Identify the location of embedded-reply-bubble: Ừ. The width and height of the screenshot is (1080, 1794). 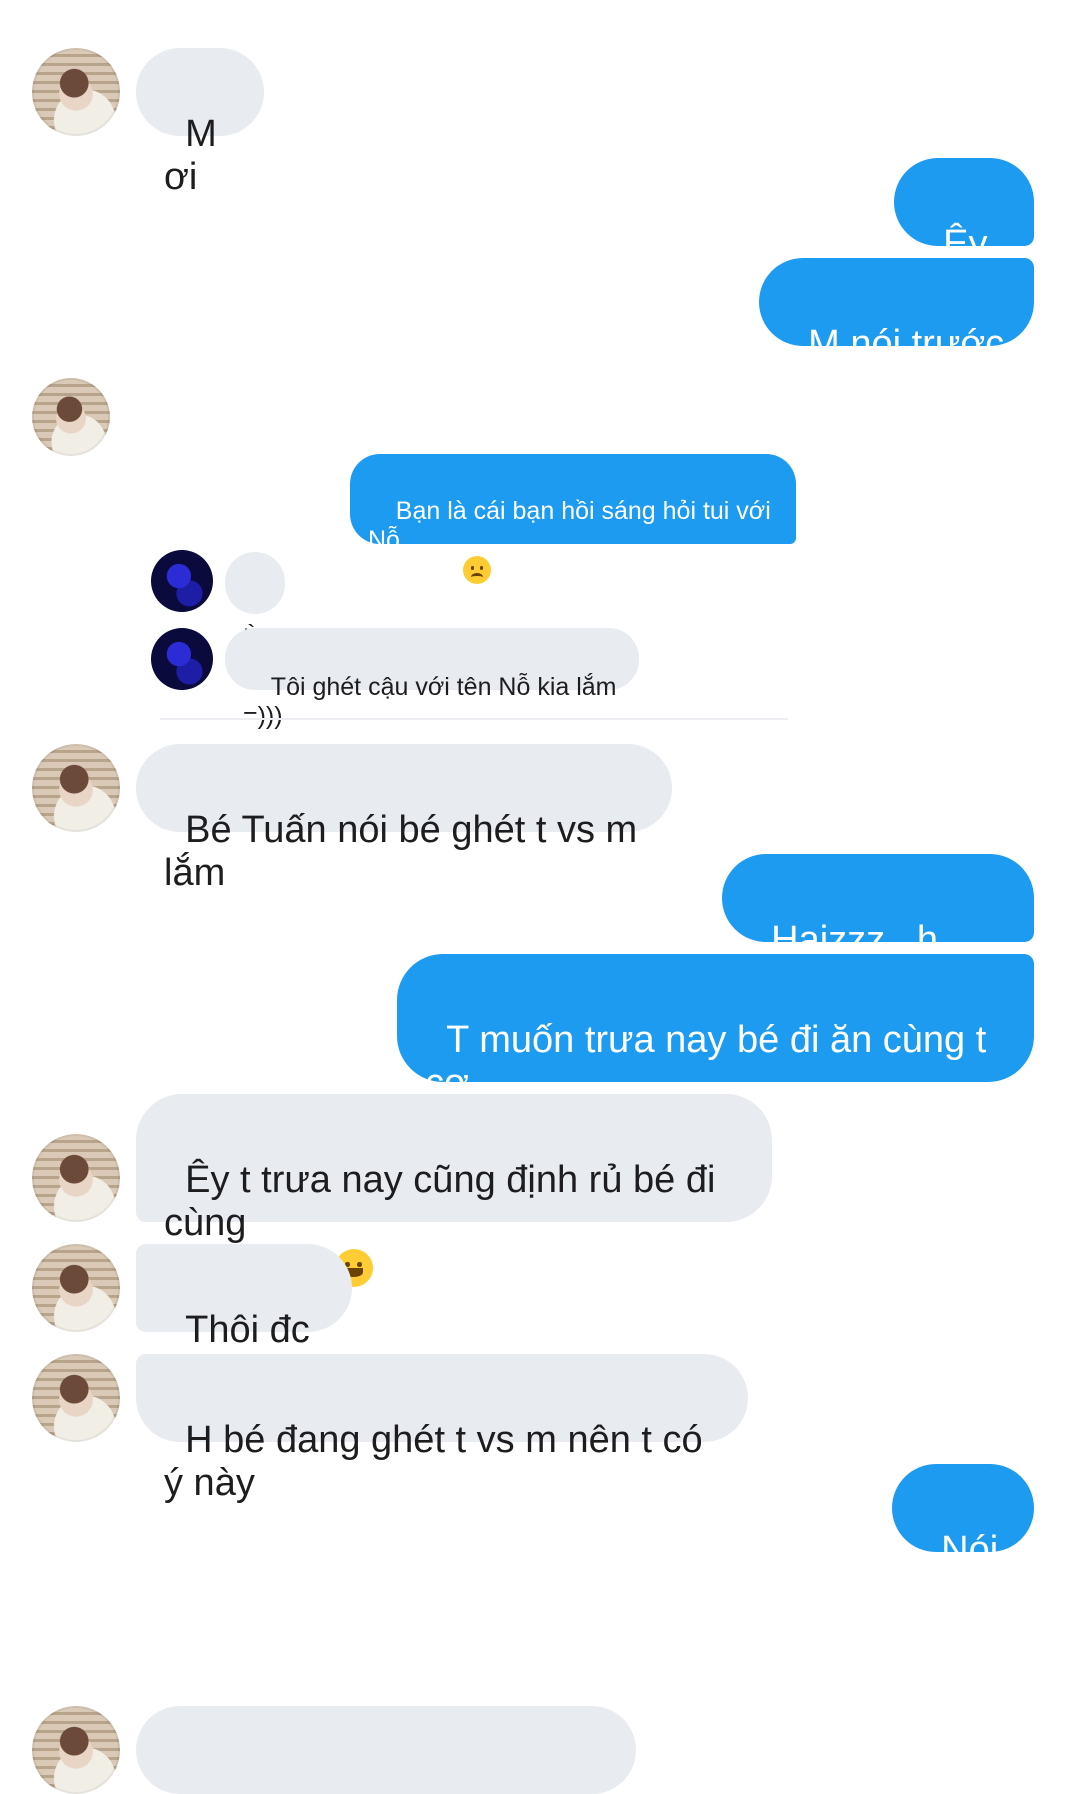
(255, 602).